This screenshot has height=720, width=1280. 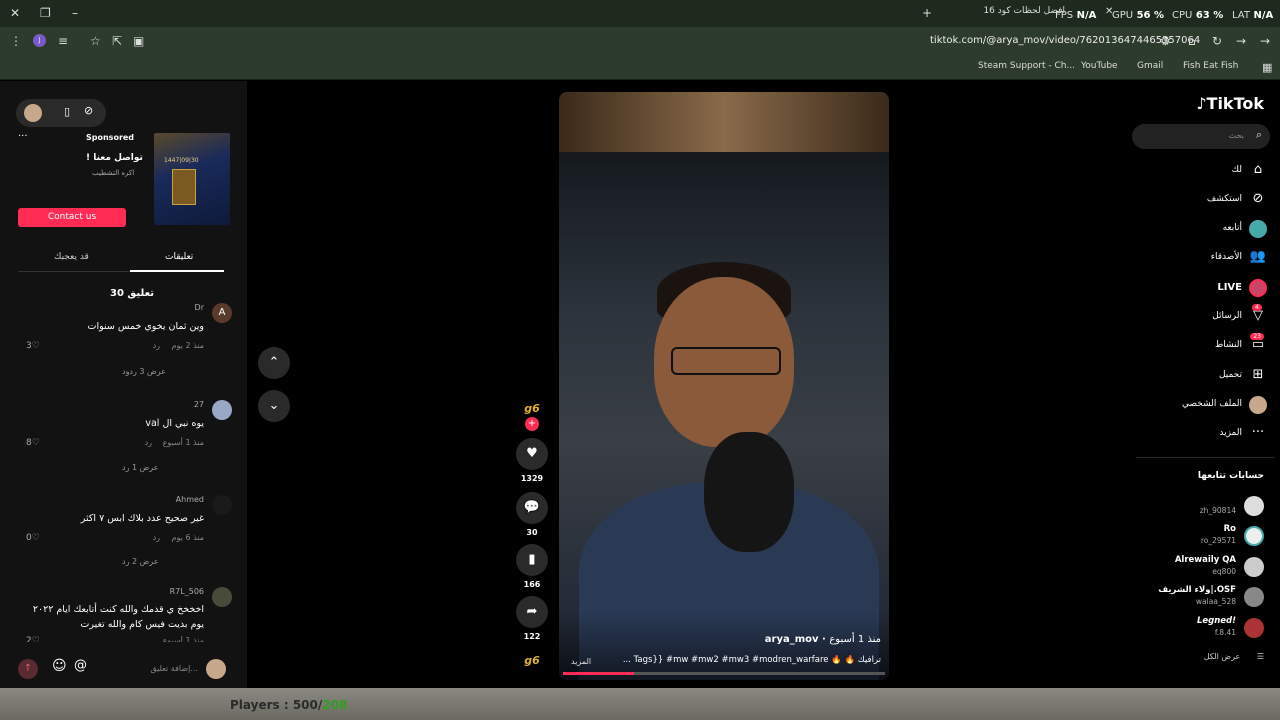 I want to click on comment-button: 💬, so click(x=532, y=508).